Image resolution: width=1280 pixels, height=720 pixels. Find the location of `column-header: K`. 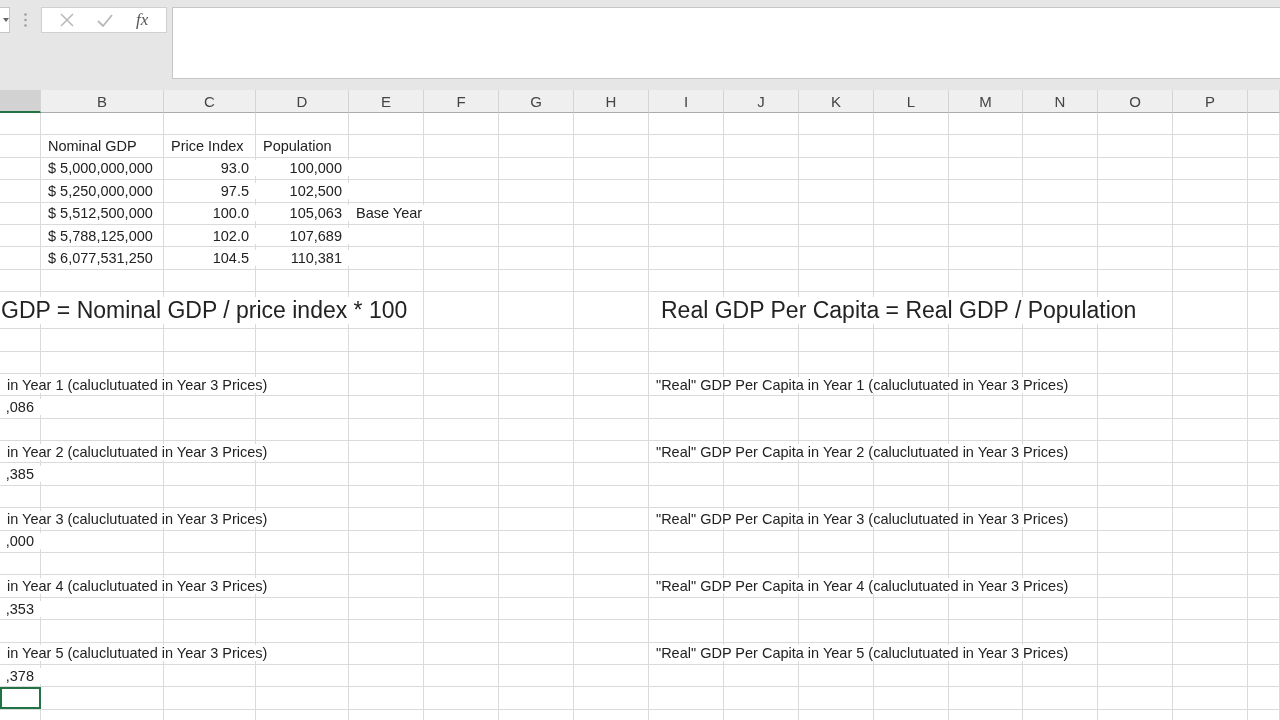

column-header: K is located at coordinates (836, 101).